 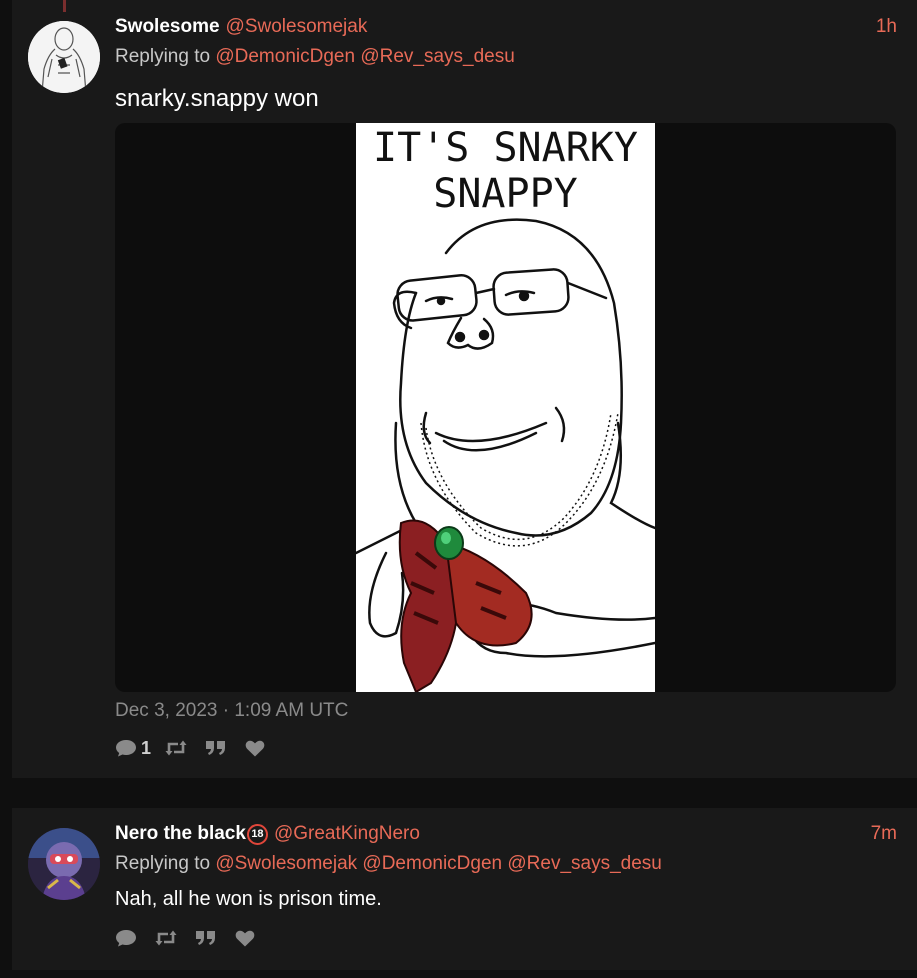 I want to click on reply-stat, so click(x=128, y=938).